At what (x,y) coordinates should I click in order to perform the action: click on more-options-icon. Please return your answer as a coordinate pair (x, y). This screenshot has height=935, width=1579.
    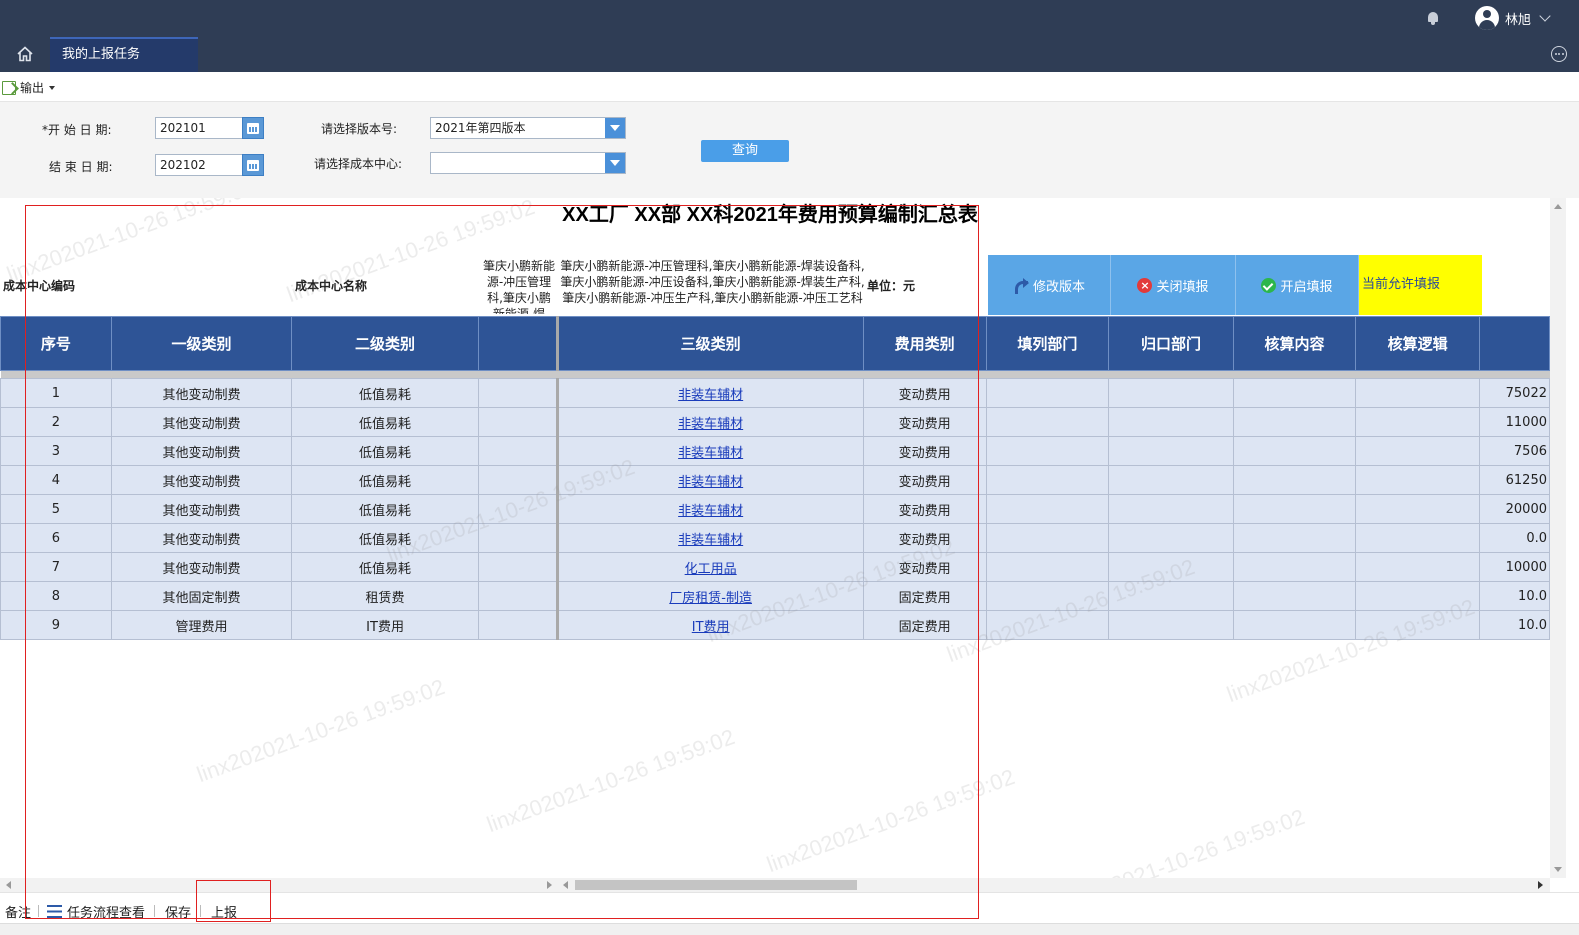
    Looking at the image, I should click on (1559, 54).